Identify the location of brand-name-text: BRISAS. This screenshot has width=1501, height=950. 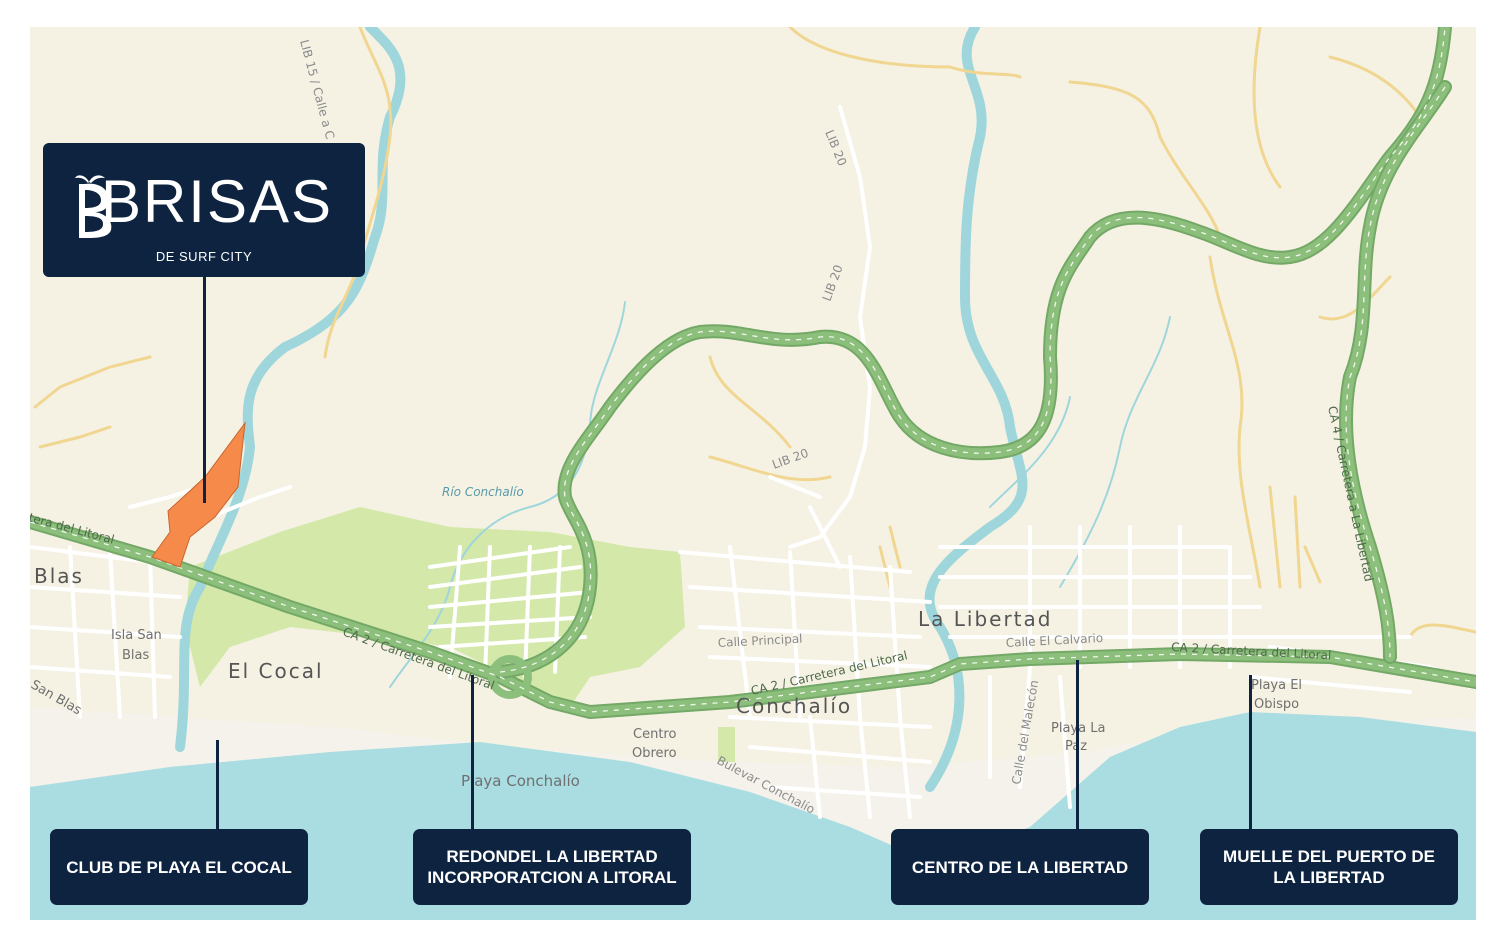
(217, 201).